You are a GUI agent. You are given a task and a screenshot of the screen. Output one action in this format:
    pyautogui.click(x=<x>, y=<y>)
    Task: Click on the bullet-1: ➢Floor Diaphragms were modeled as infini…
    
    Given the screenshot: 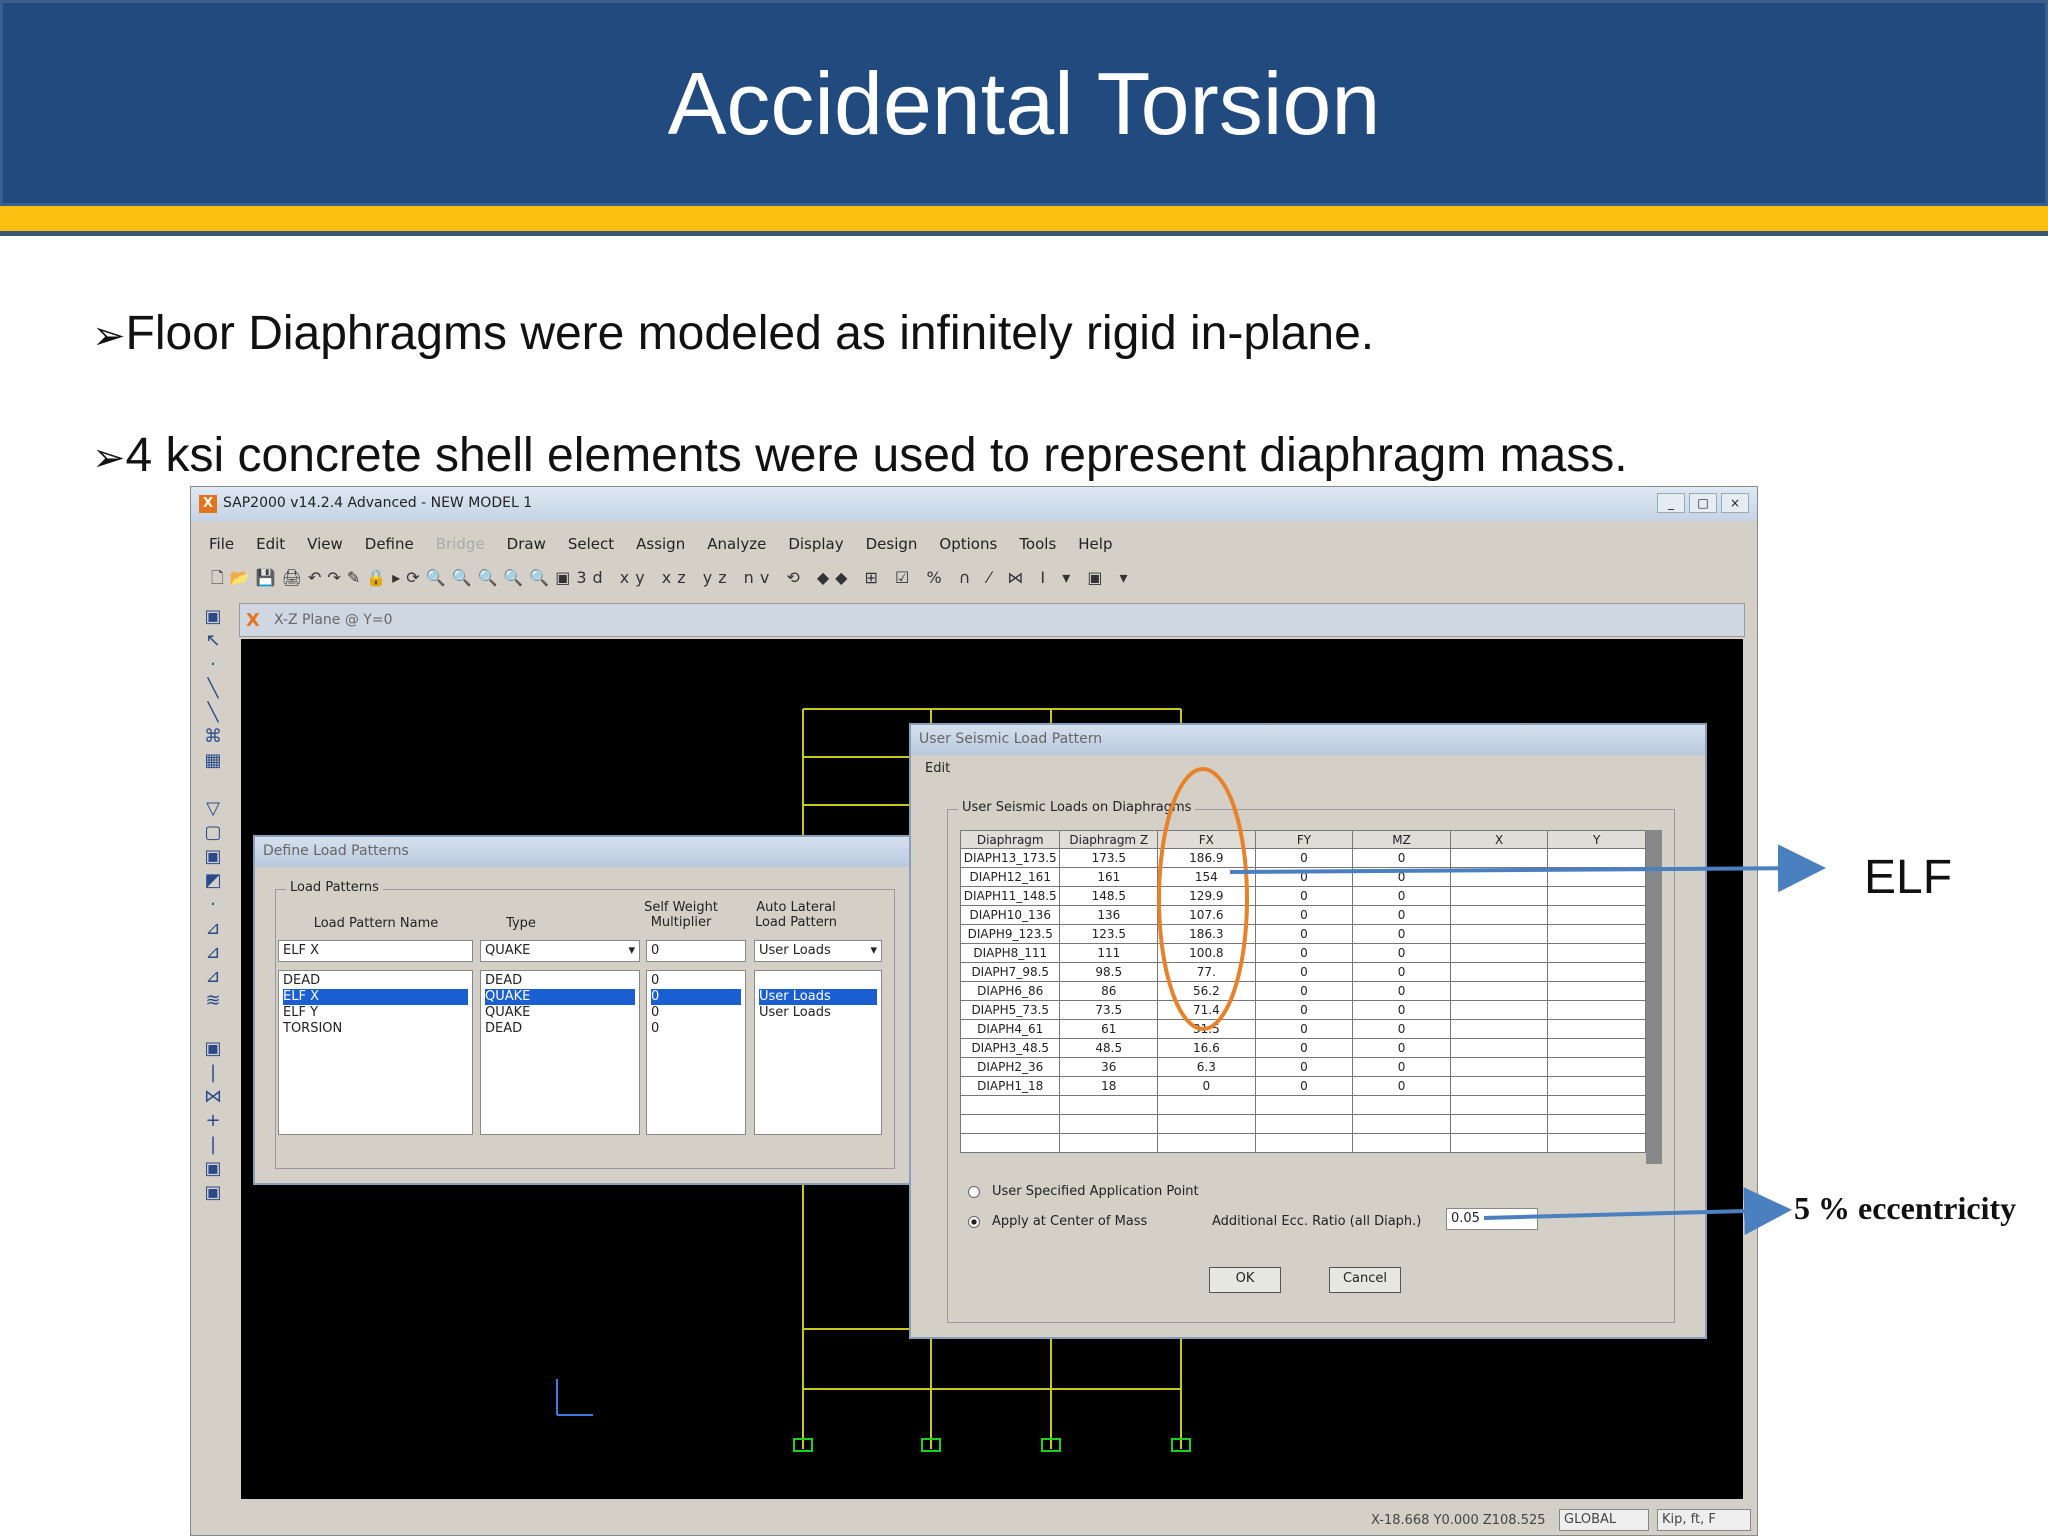 What is the action you would take?
    pyautogui.click(x=733, y=333)
    